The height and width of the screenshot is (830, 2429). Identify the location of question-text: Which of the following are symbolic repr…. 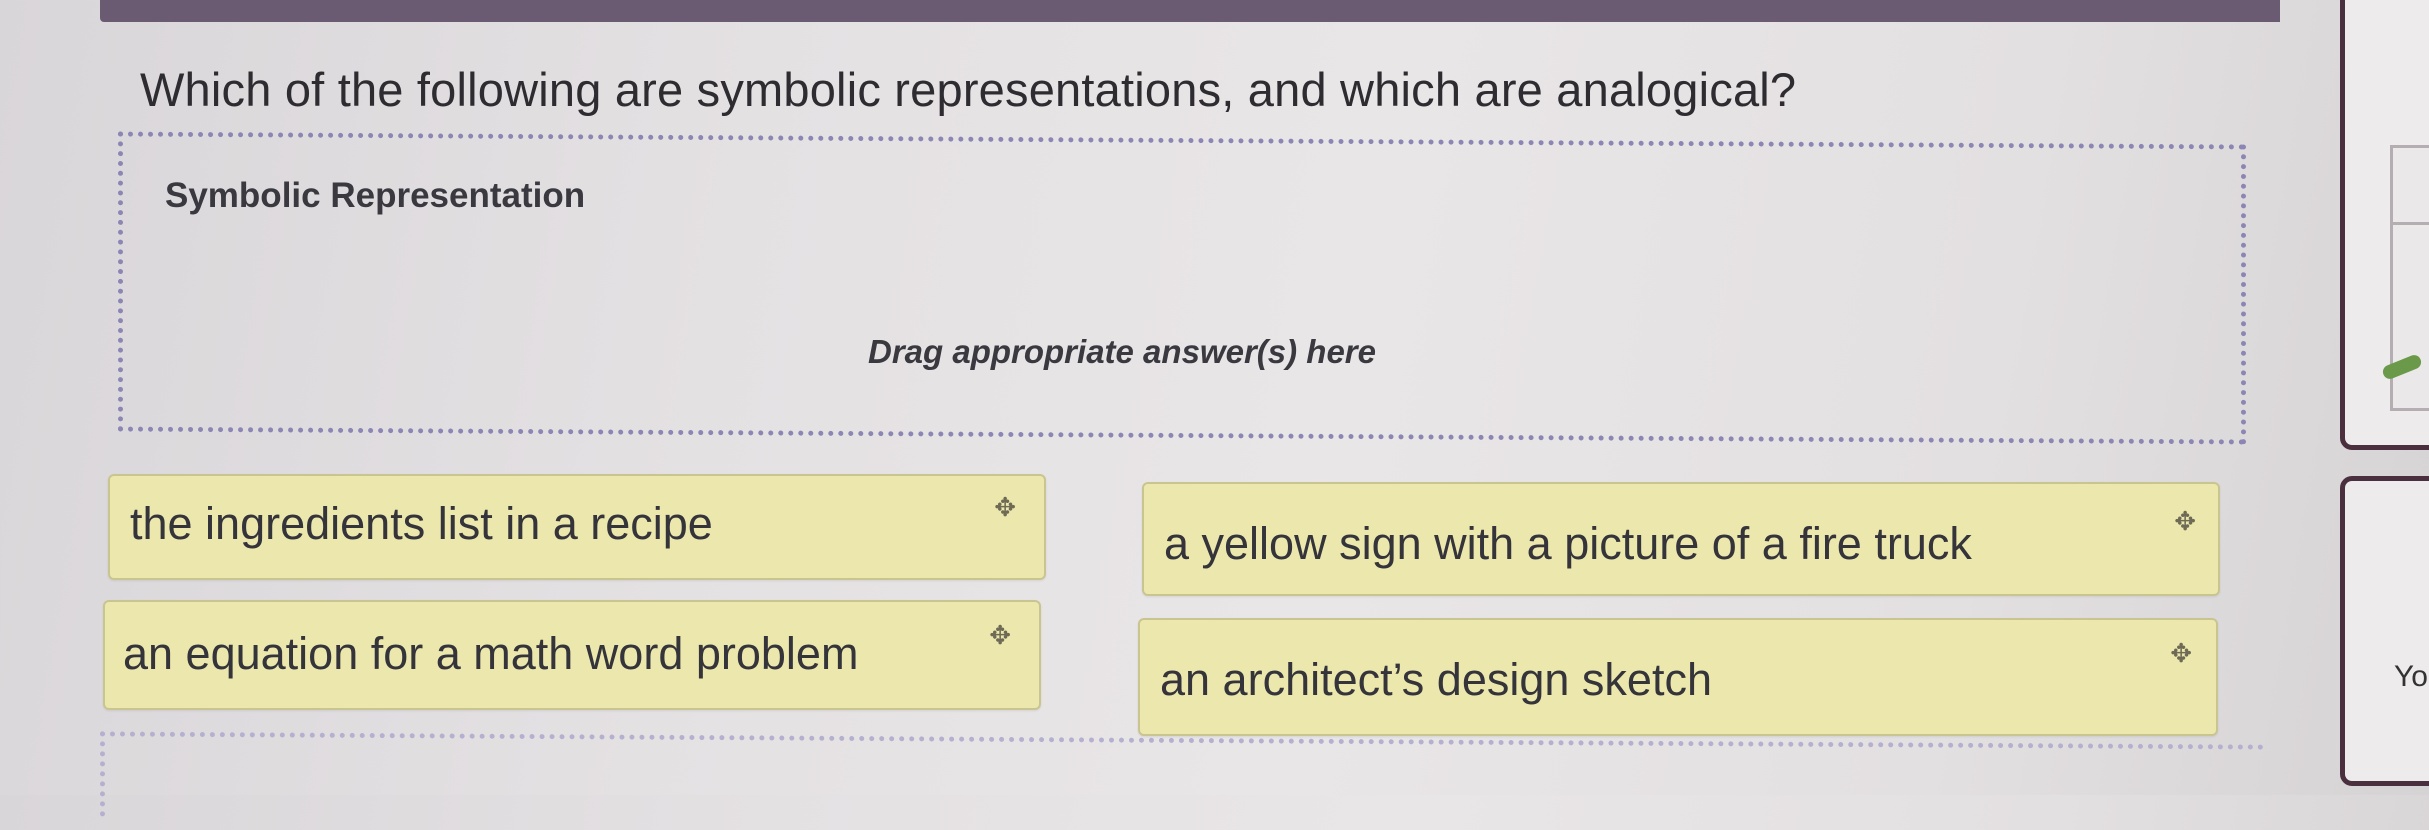
(968, 89).